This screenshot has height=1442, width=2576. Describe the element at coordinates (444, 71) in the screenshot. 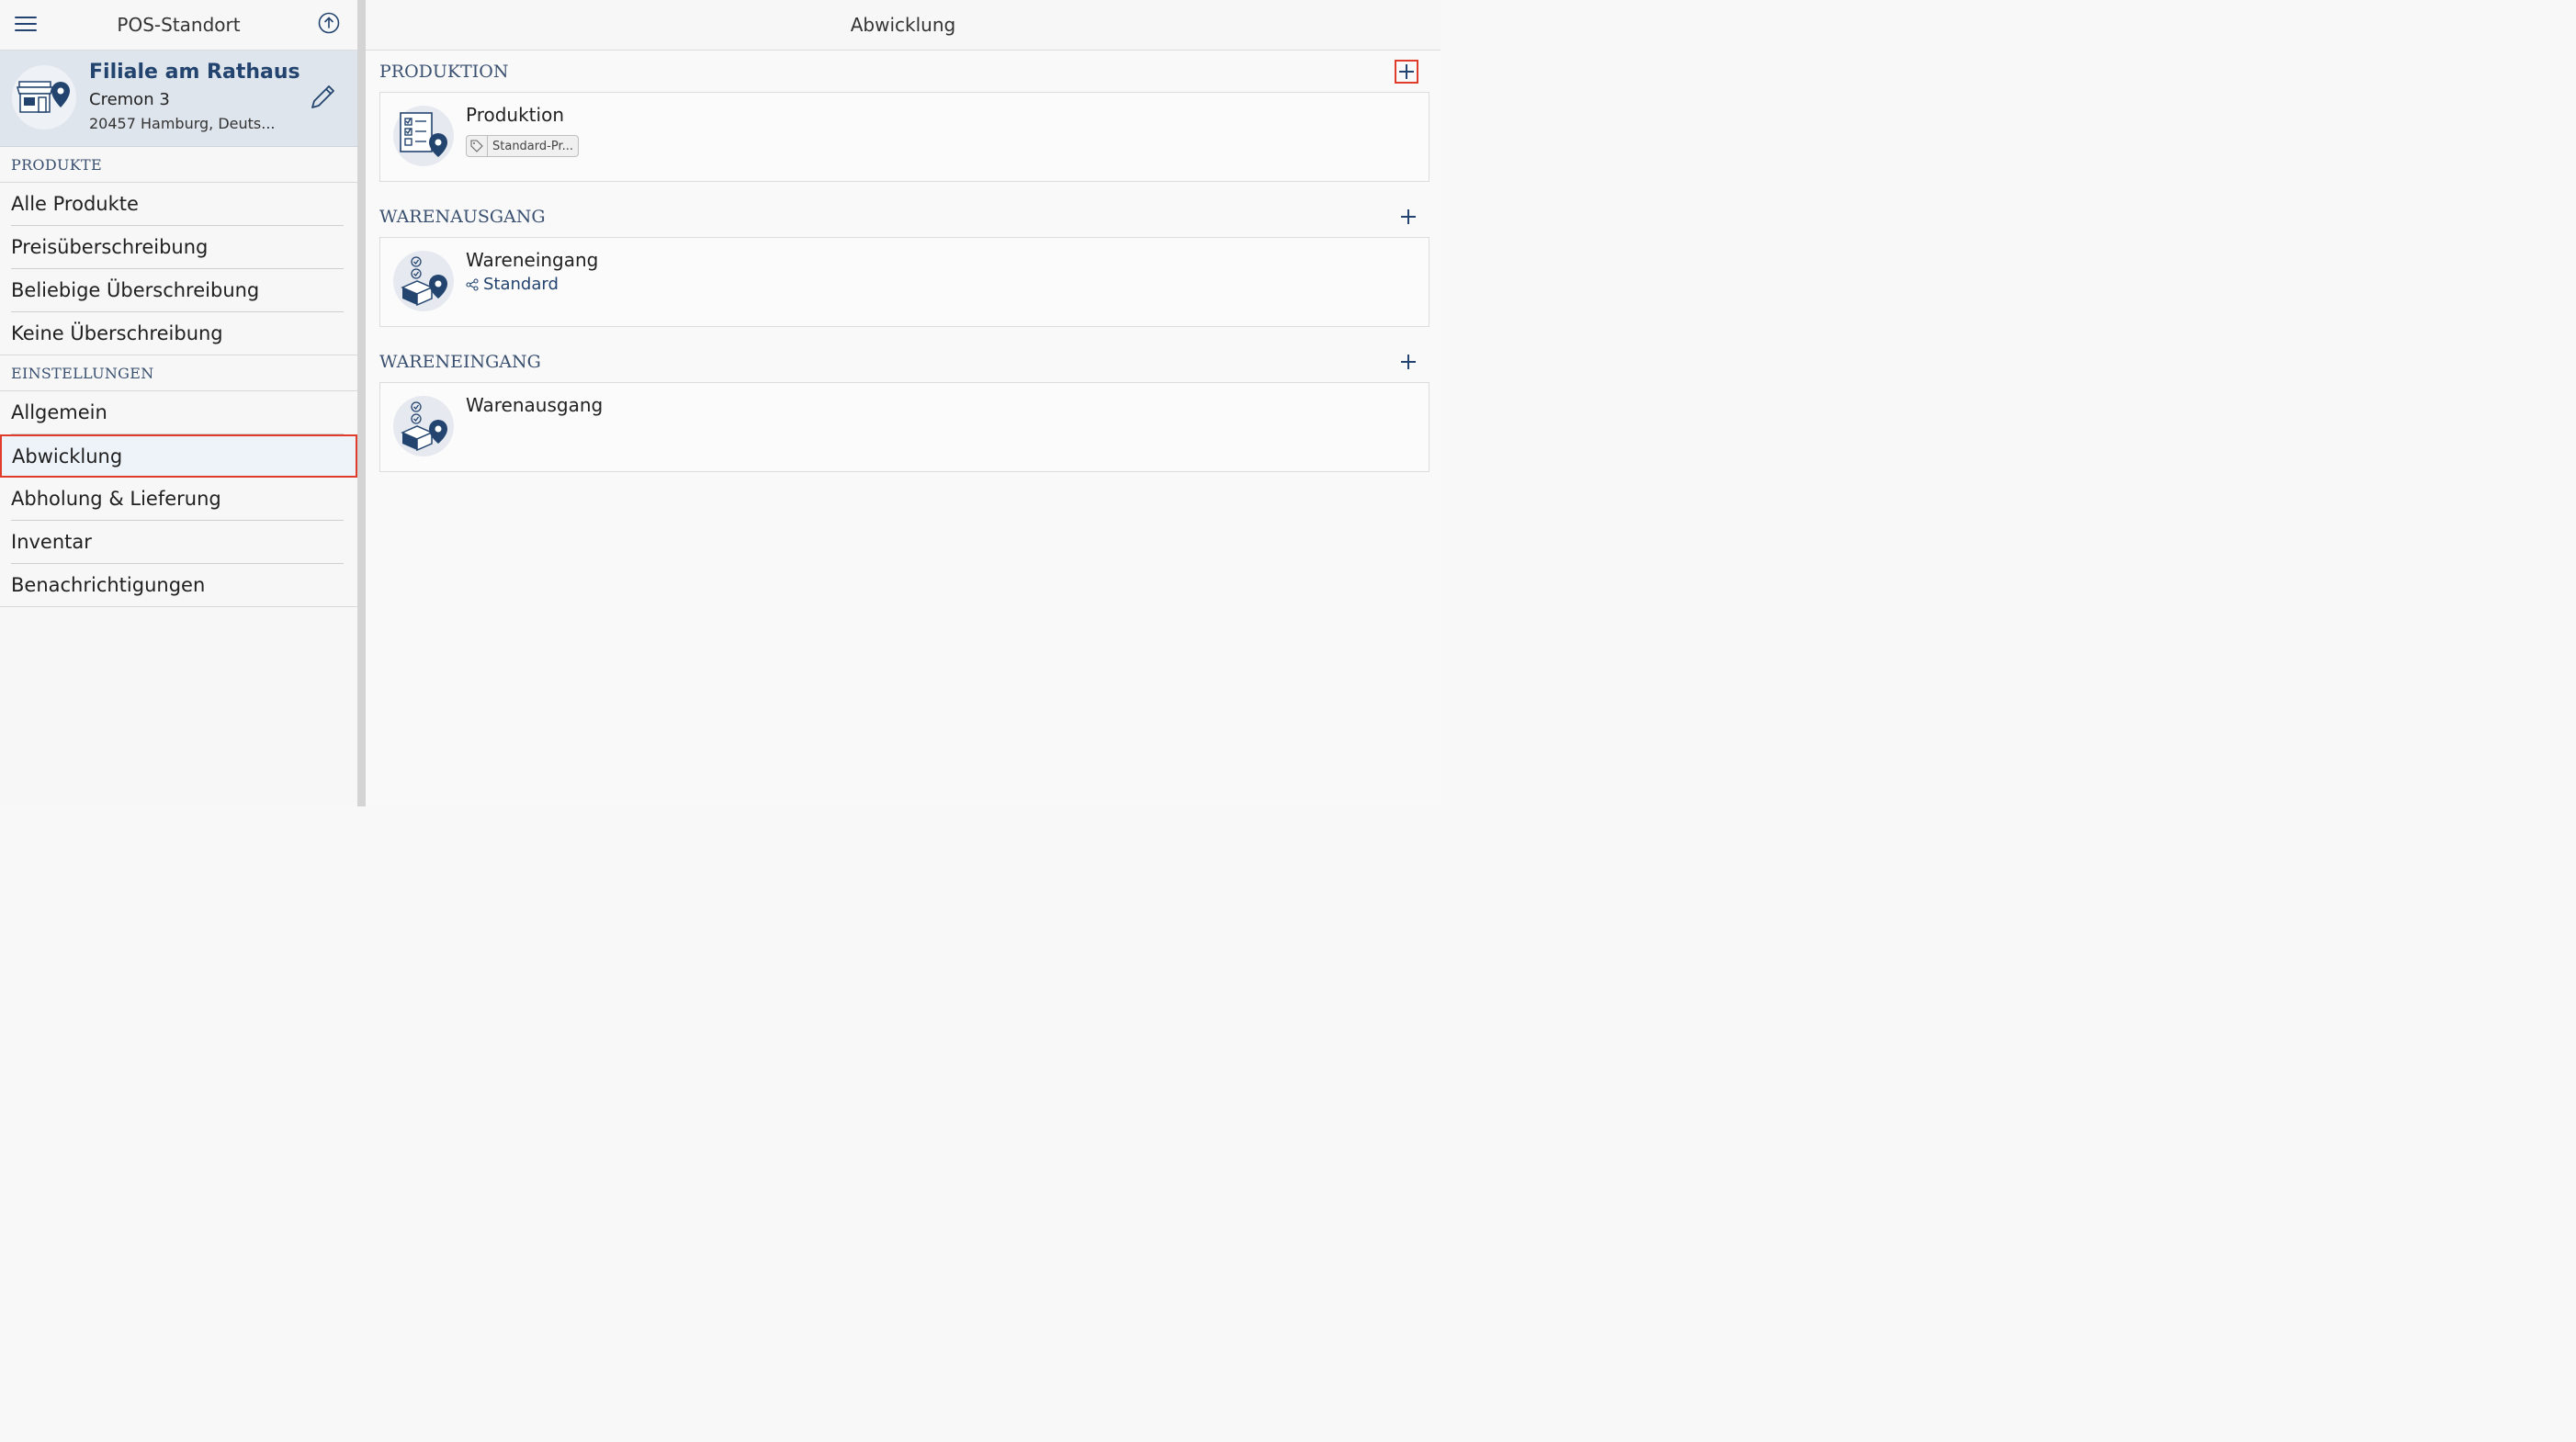

I see `group-title: PRODUKTION` at that location.